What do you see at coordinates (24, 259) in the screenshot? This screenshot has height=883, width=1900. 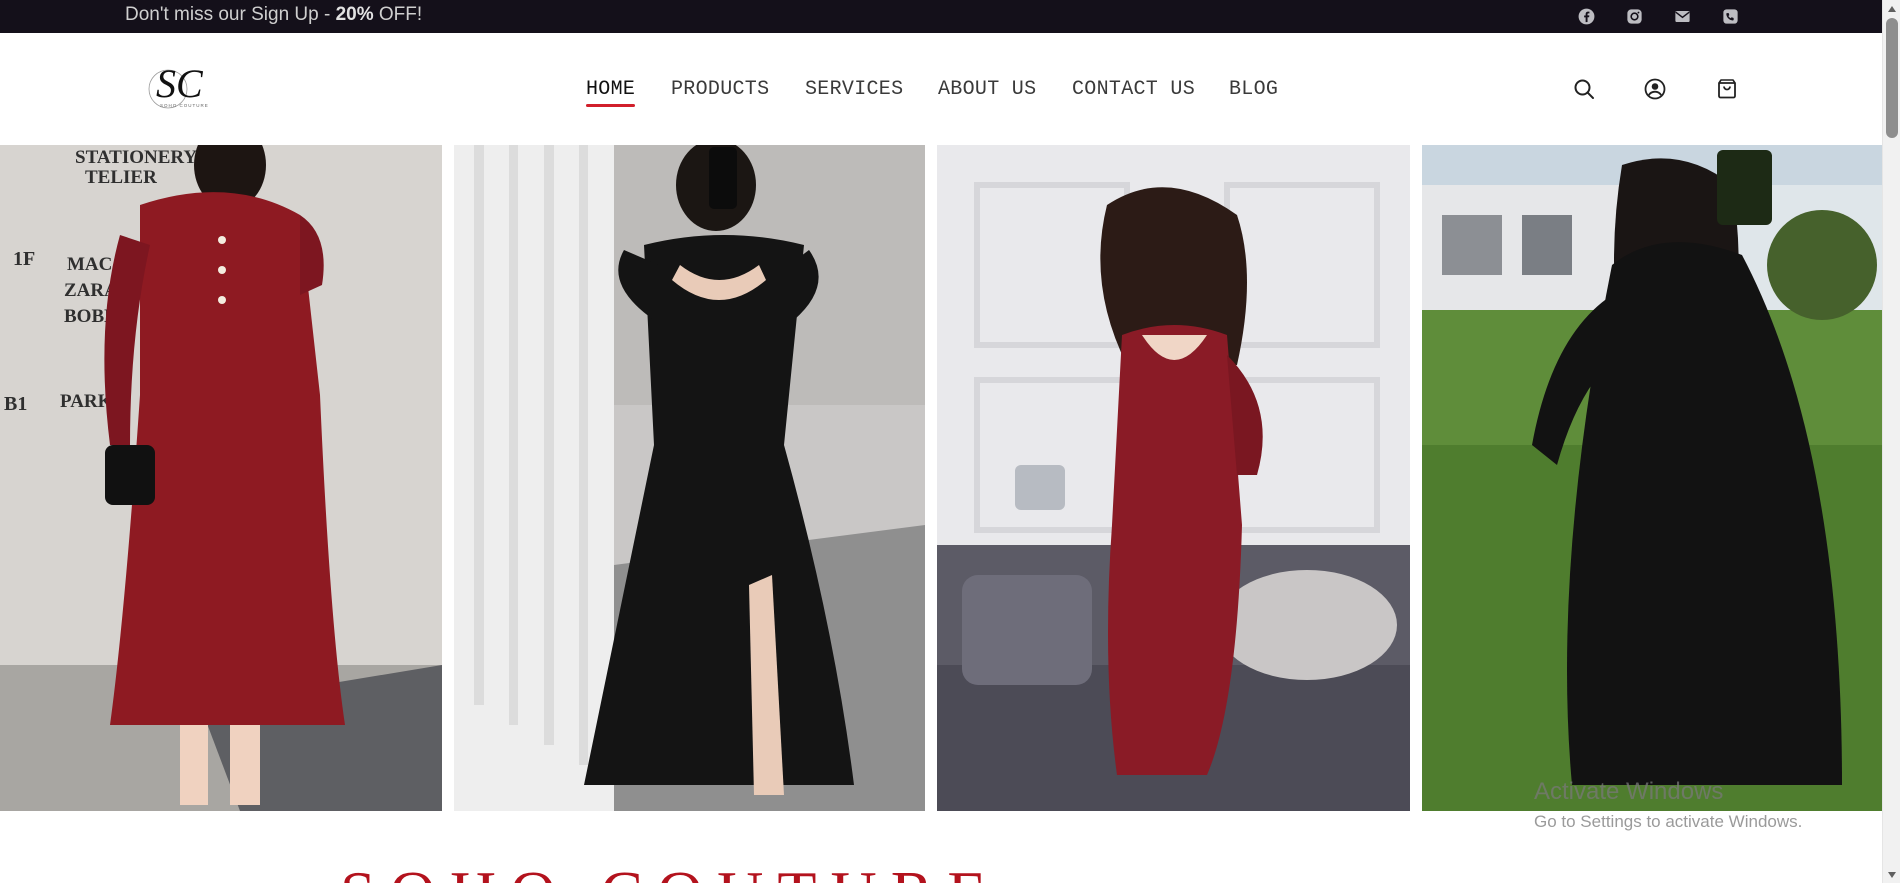 I see `wall-sign-1f: 1F` at bounding box center [24, 259].